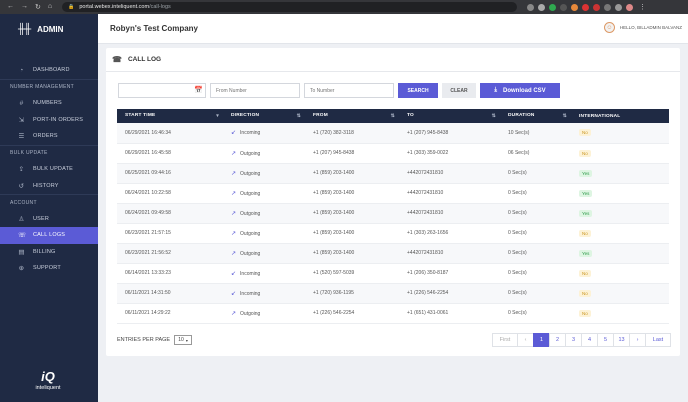  Describe the element at coordinates (642, 7) in the screenshot. I see `kebab-menu-icon: ⋮` at that location.